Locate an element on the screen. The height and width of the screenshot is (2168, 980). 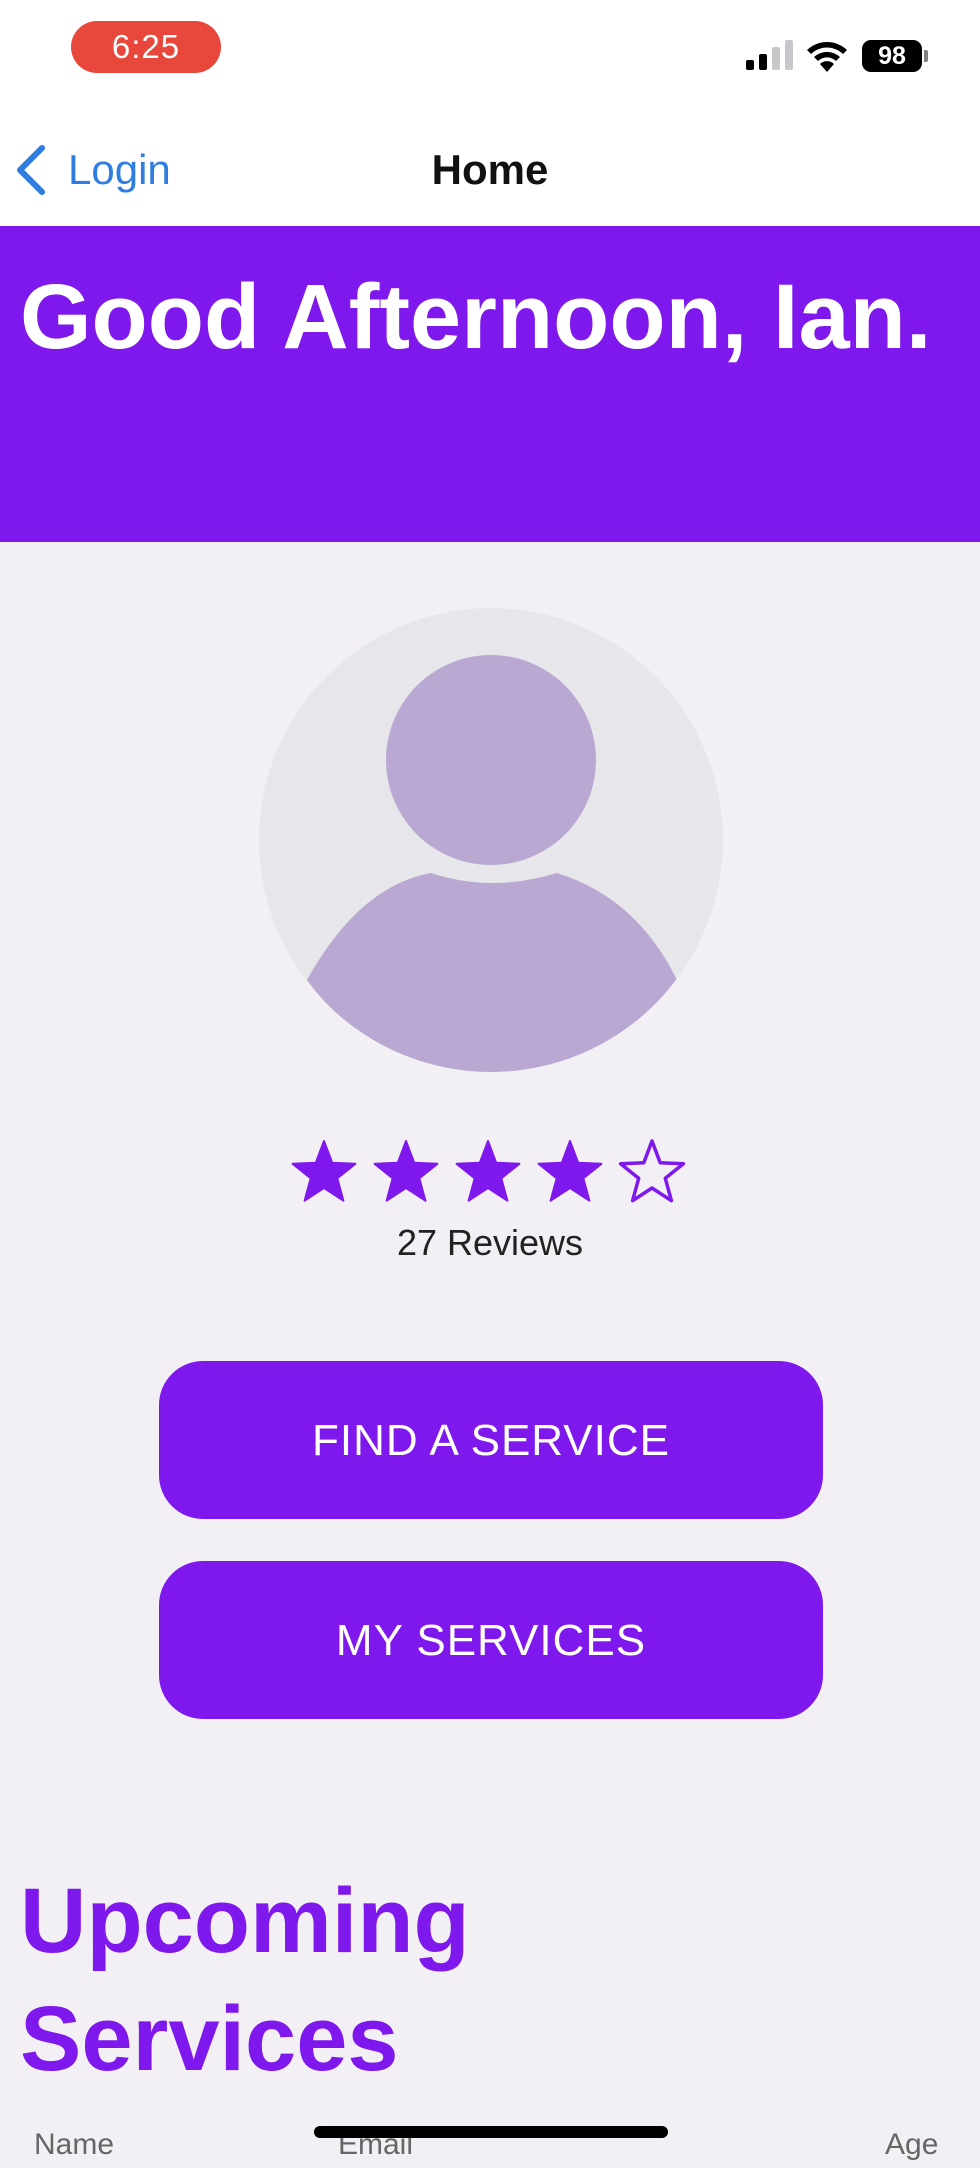
status-bar: 6:25 98 is located at coordinates (490, 55).